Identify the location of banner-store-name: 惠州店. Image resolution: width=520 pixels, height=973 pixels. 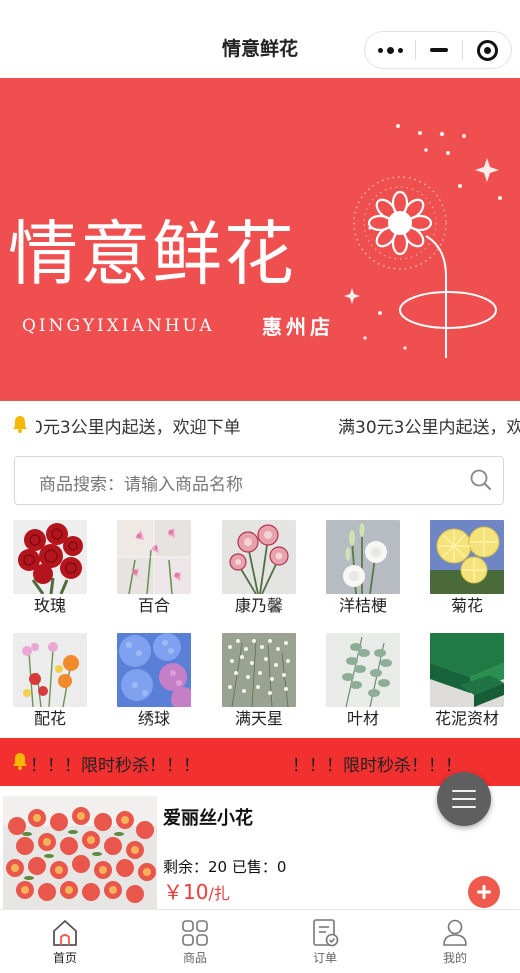
(298, 327).